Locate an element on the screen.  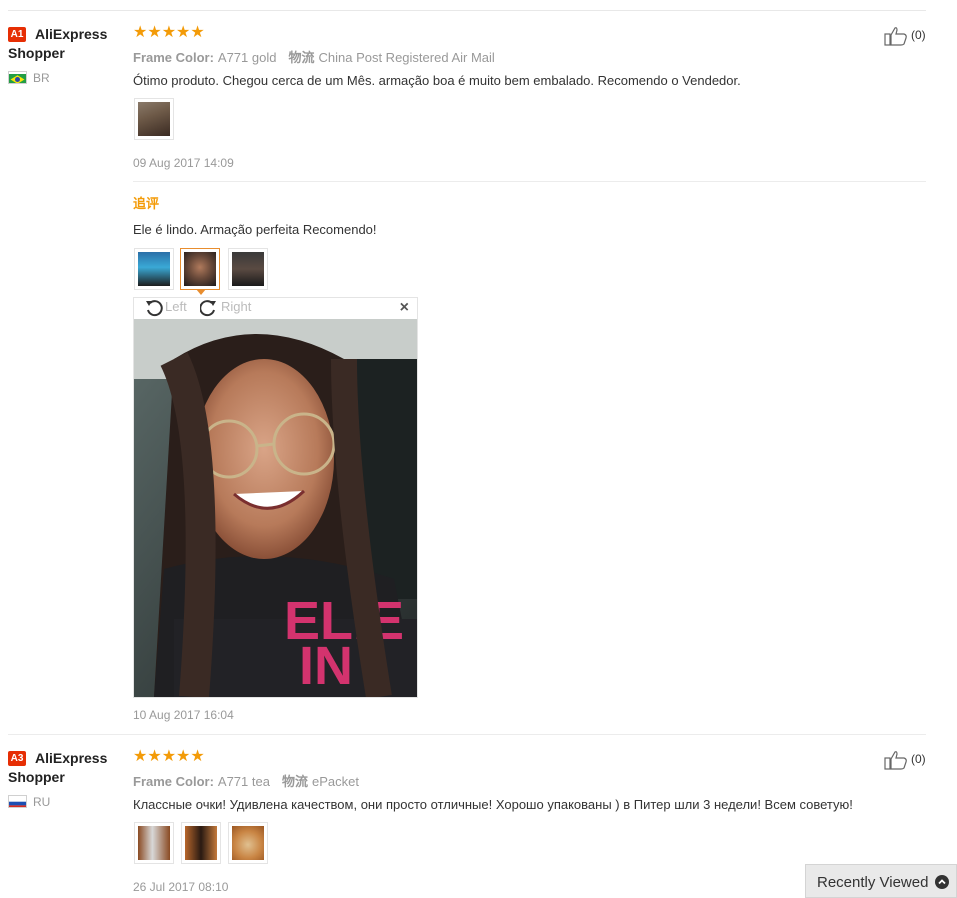
rotate-right-icon is located at coordinates (207, 308).